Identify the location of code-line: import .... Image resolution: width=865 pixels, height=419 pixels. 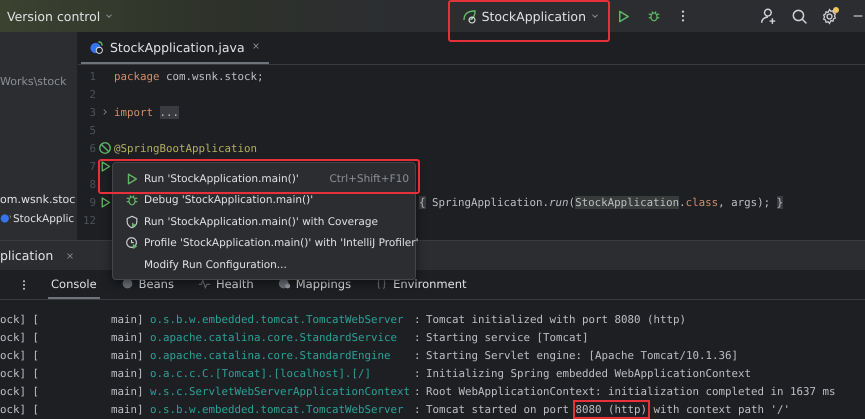
(147, 112).